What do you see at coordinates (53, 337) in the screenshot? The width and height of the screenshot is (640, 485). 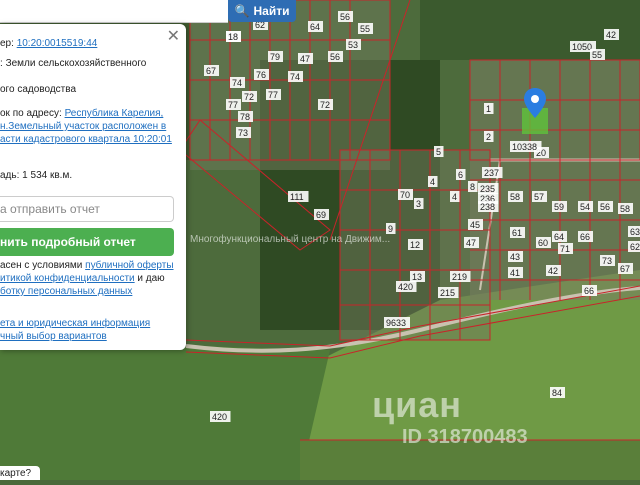 I see `choice-link: чный выбор вариантов` at bounding box center [53, 337].